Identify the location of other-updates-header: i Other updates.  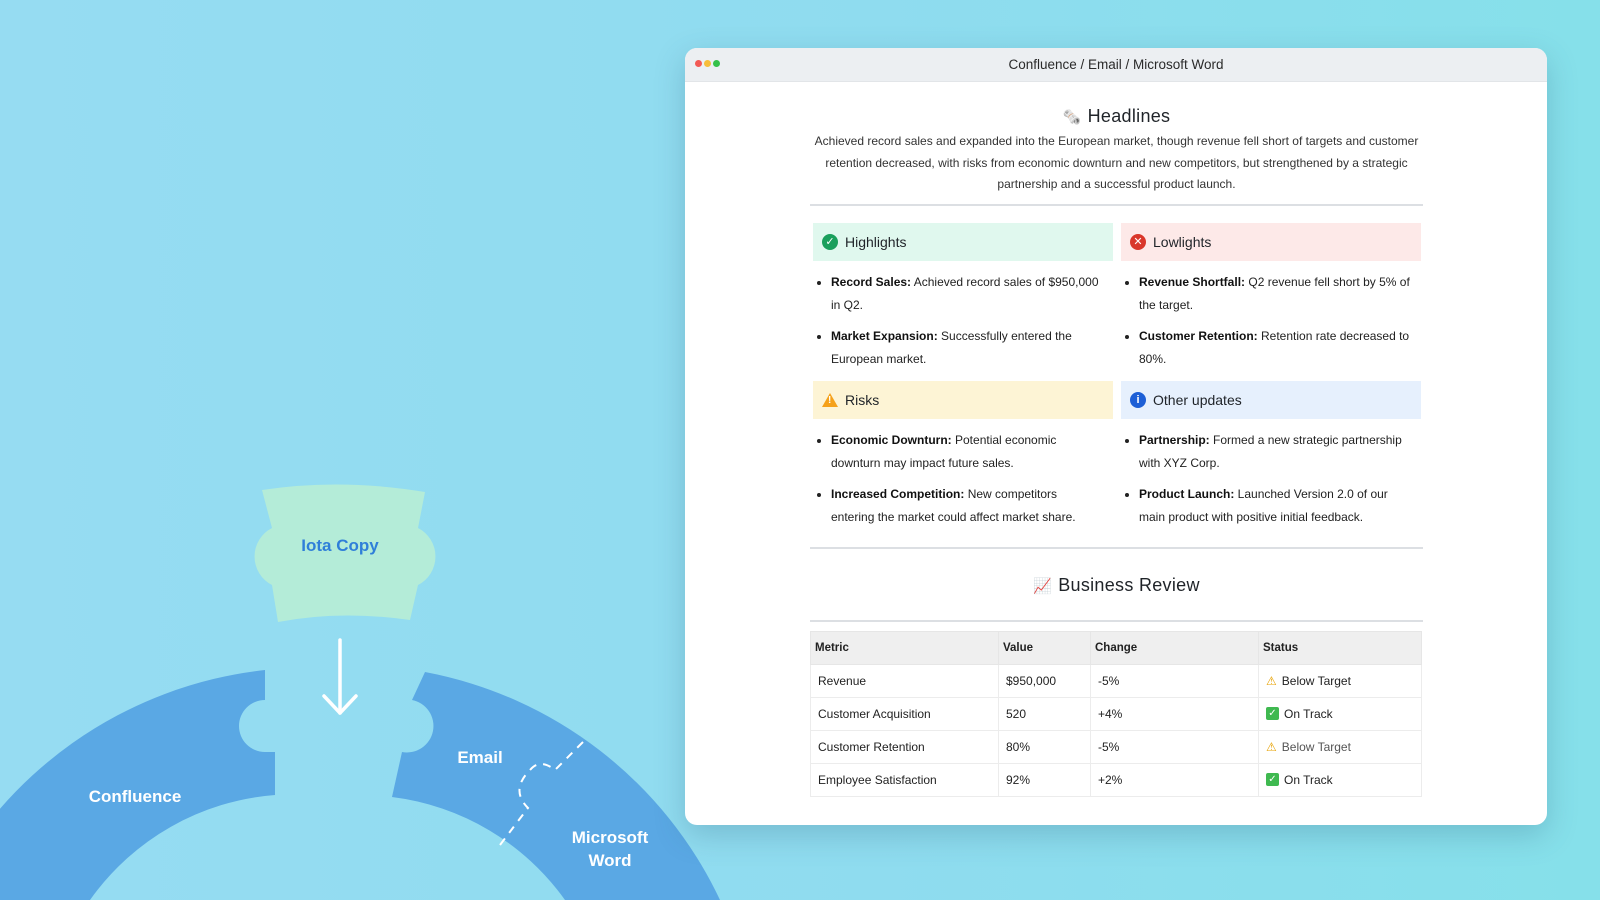
(1271, 399).